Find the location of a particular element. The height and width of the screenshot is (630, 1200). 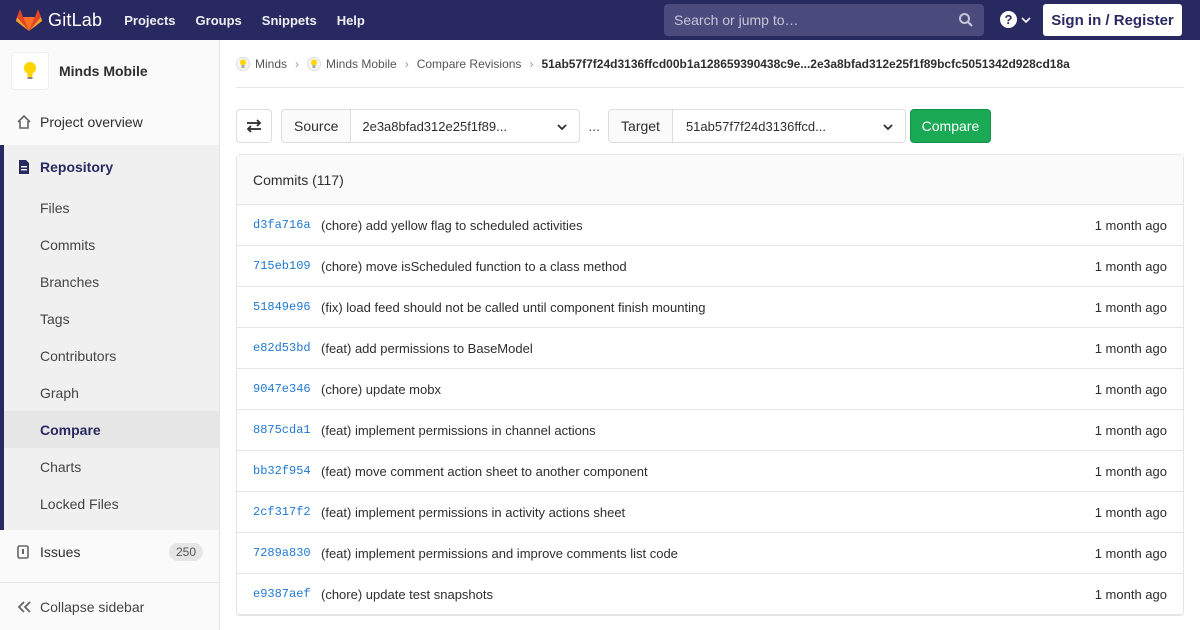

nav-groups: Groups is located at coordinates (219, 20).